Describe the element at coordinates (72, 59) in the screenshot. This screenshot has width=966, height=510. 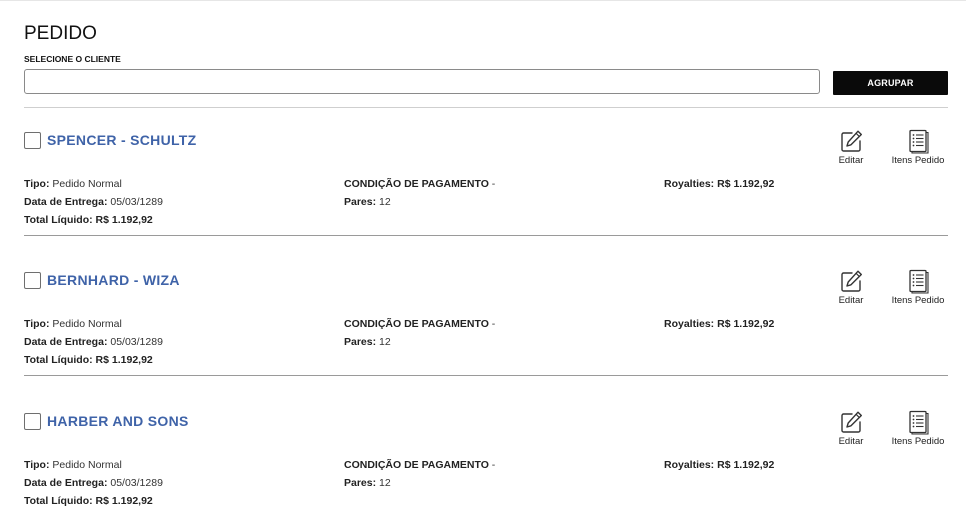
I see `client-select-label: SELECIONE O CLIENTE` at that location.